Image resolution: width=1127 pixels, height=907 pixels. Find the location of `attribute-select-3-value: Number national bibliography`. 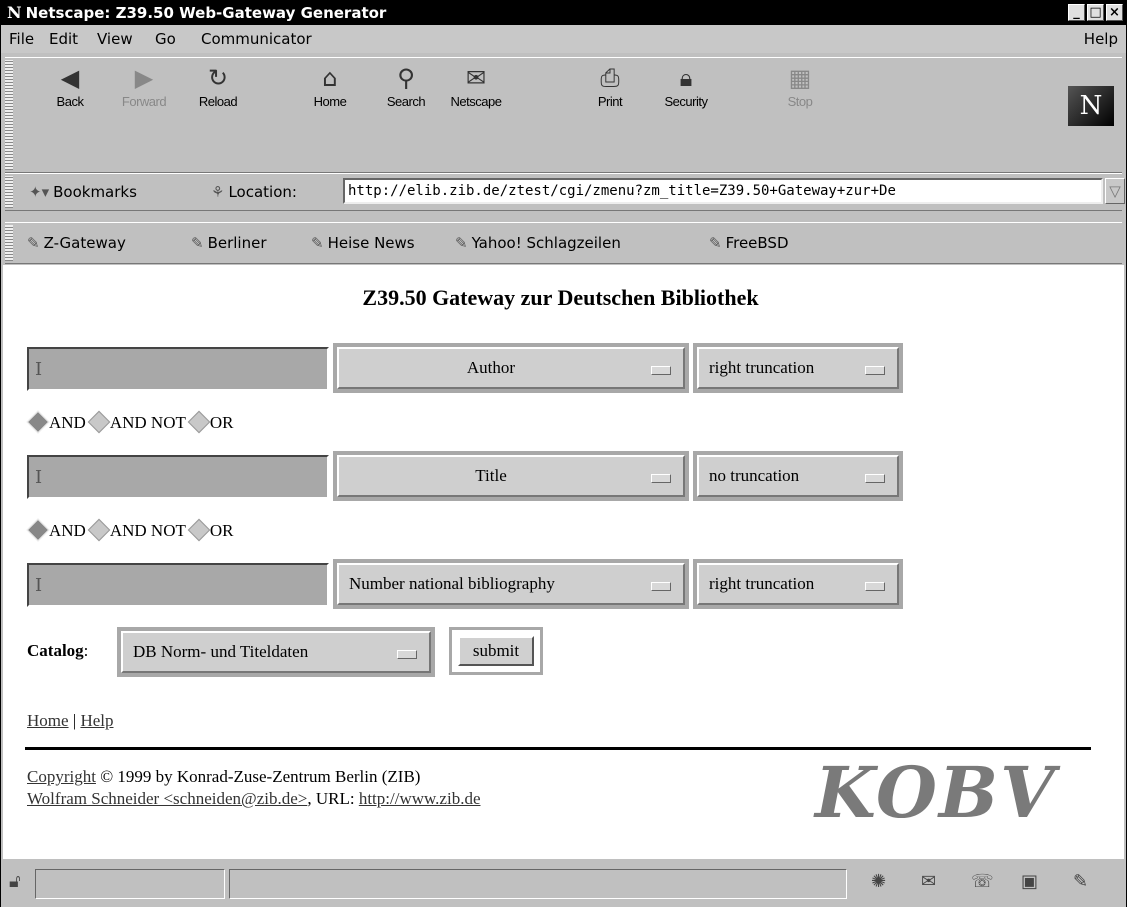

attribute-select-3-value: Number national bibliography is located at coordinates (452, 583).